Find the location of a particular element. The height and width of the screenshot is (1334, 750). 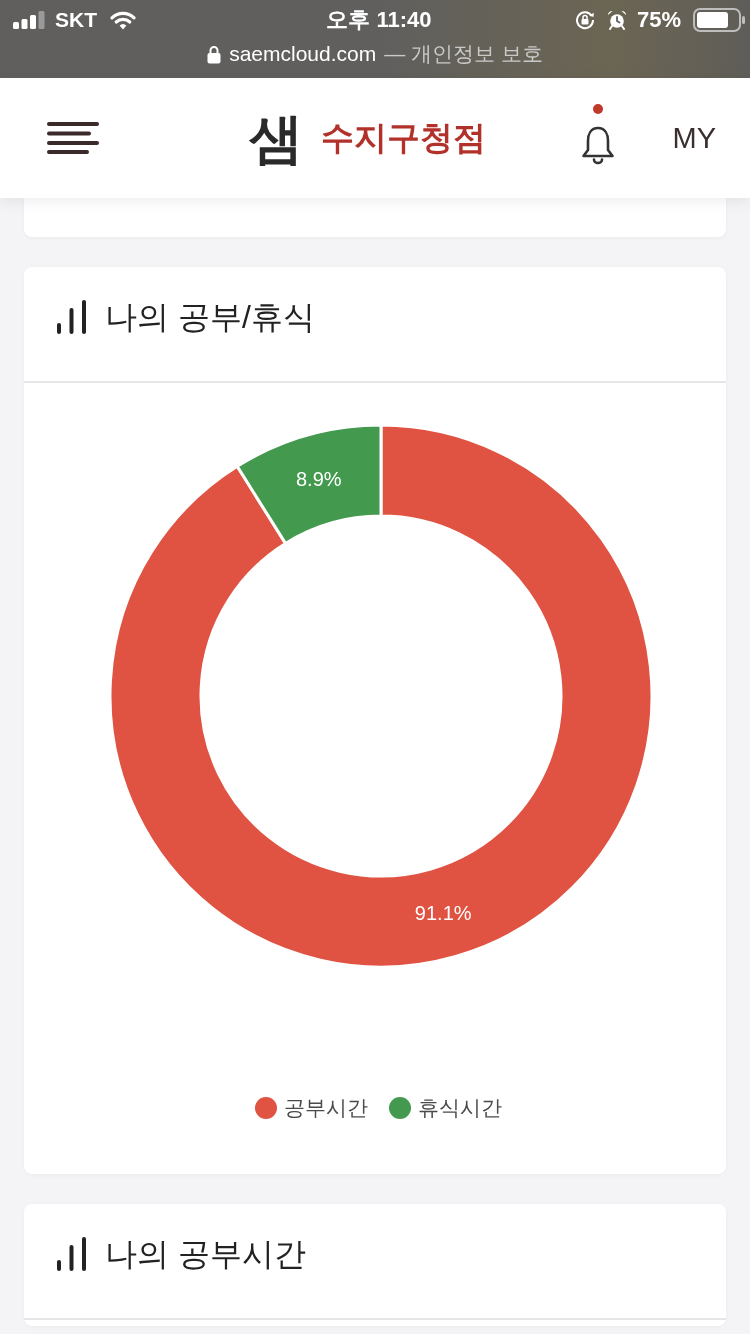

battery-icon is located at coordinates (719, 20).